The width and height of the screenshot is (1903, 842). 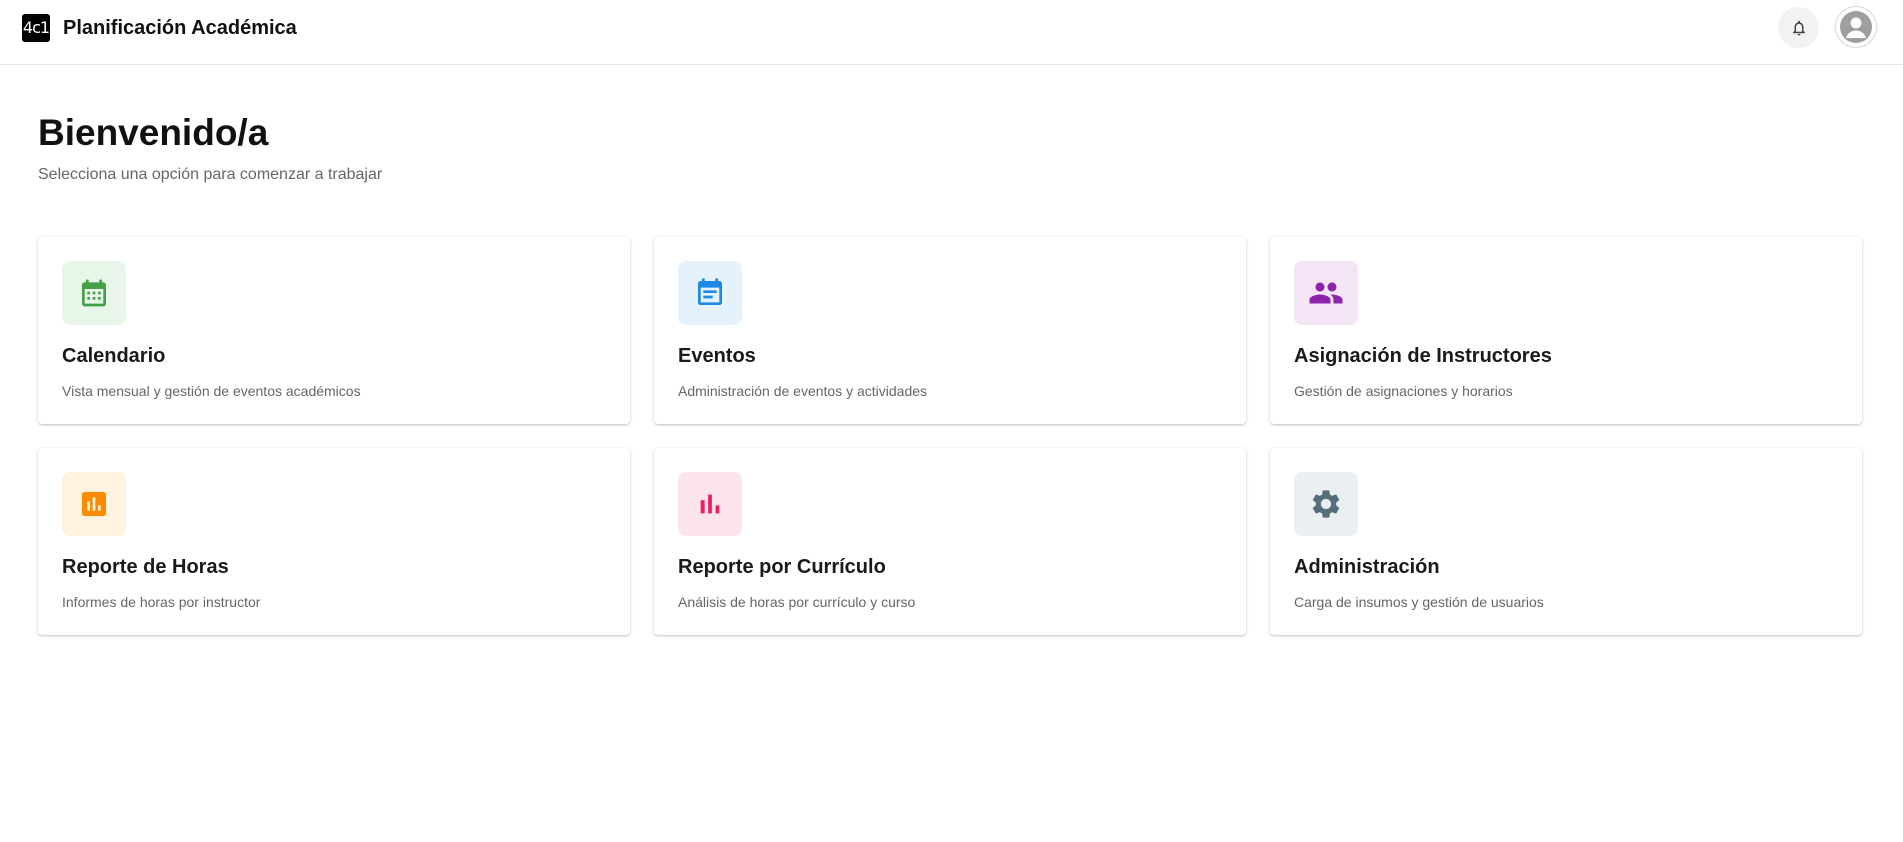 I want to click on card-title: Calendario, so click(x=114, y=356).